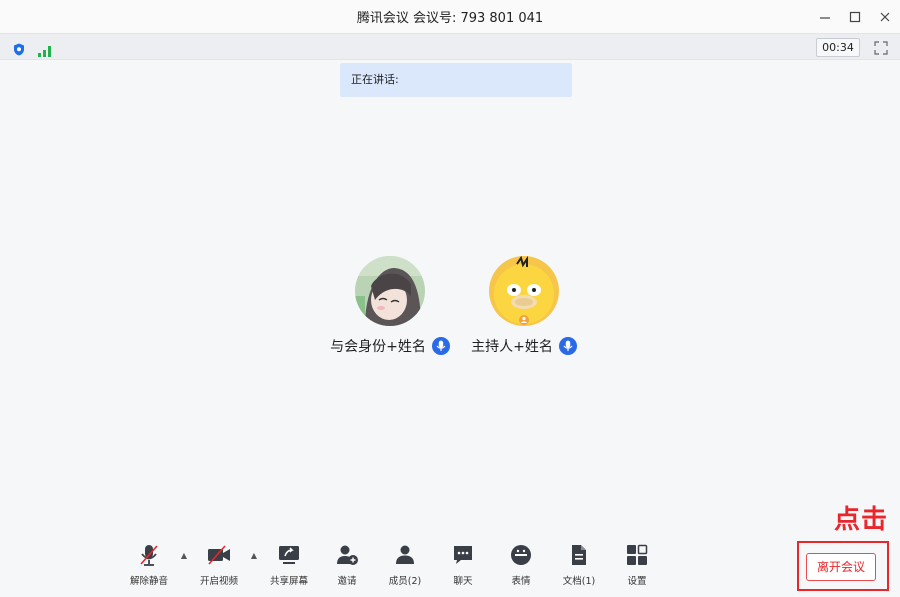 This screenshot has width=900, height=597. Describe the element at coordinates (288, 581) in the screenshot. I see `toolbar-label: 共享屏幕` at that location.